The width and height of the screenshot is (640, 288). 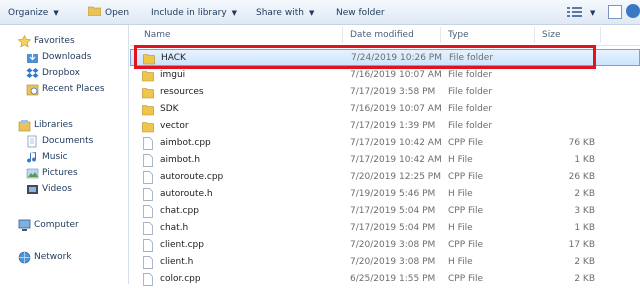 I want to click on include-in-library-button: Include in library ▼, so click(x=194, y=13).